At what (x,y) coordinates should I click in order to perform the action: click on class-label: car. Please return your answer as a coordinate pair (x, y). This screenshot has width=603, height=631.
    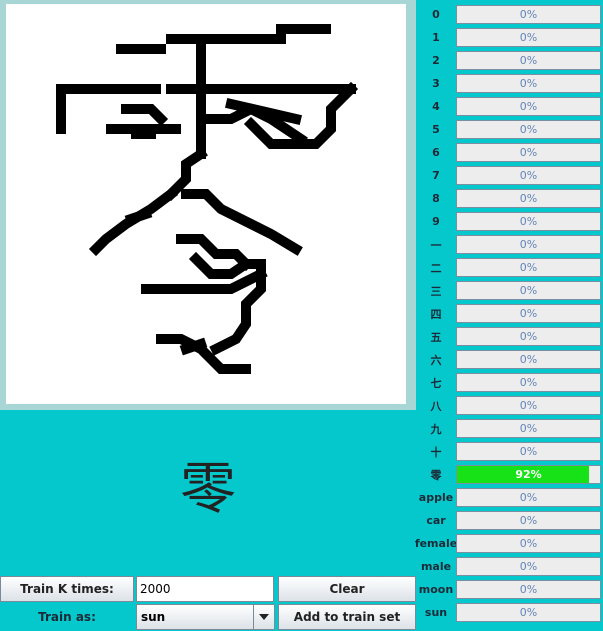
    Looking at the image, I should click on (436, 520).